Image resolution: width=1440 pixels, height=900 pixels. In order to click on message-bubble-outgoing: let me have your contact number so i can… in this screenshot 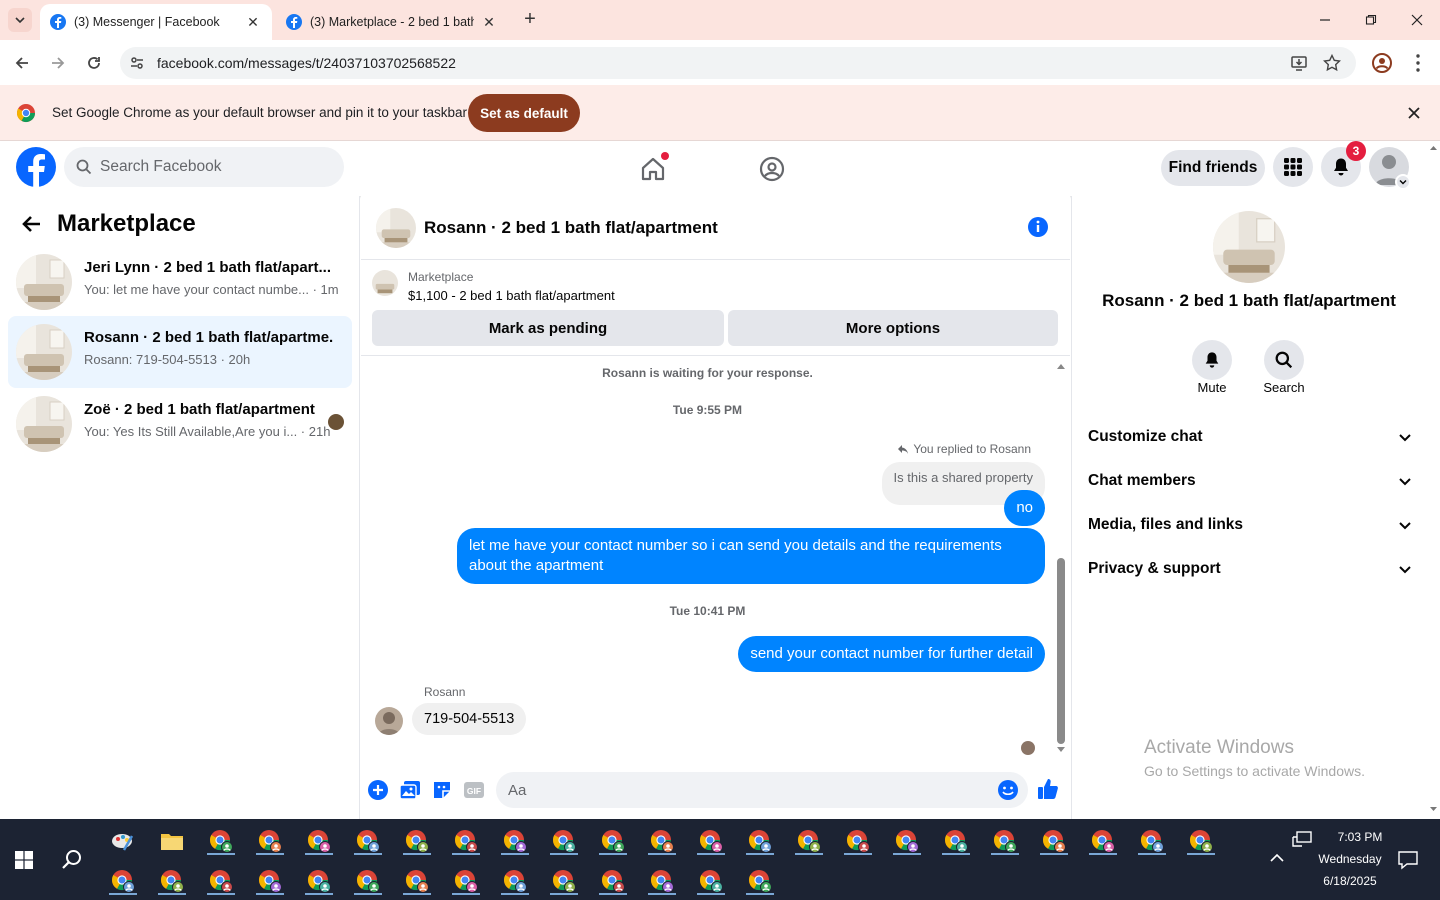, I will do `click(751, 556)`.